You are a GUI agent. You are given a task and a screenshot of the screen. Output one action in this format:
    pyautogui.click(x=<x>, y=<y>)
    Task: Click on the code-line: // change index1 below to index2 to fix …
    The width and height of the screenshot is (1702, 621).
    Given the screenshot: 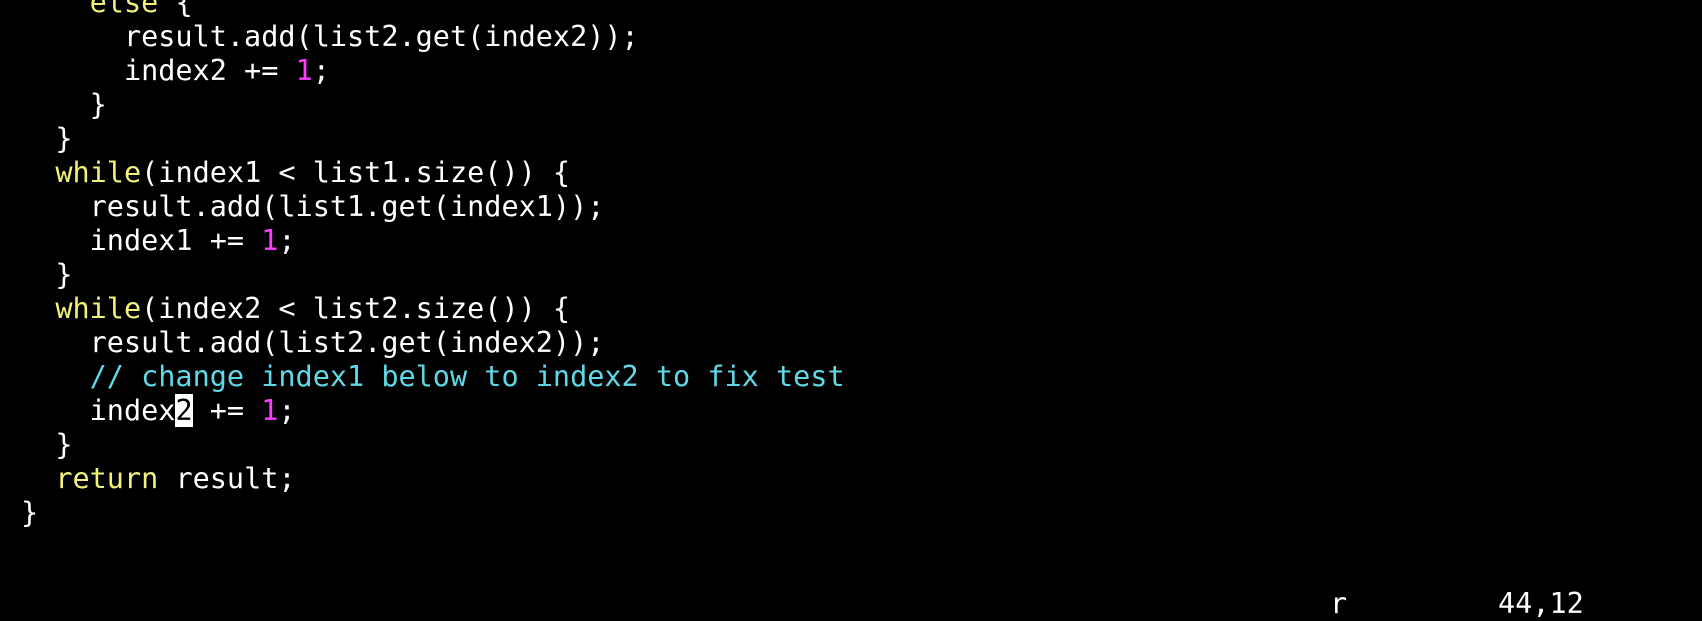 What is the action you would take?
    pyautogui.click(x=433, y=377)
    